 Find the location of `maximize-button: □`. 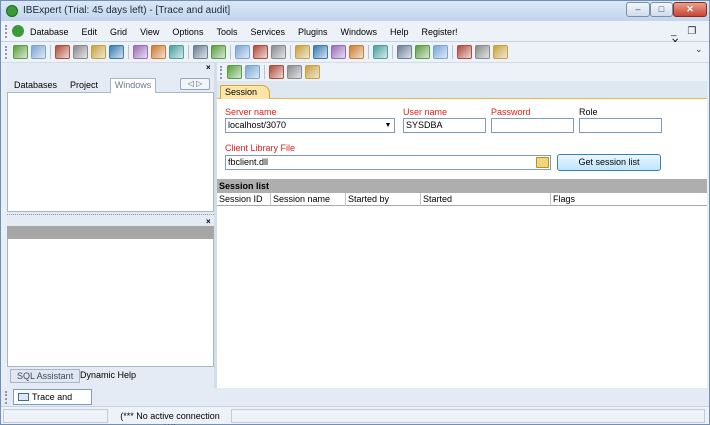

maximize-button: □ is located at coordinates (661, 9).